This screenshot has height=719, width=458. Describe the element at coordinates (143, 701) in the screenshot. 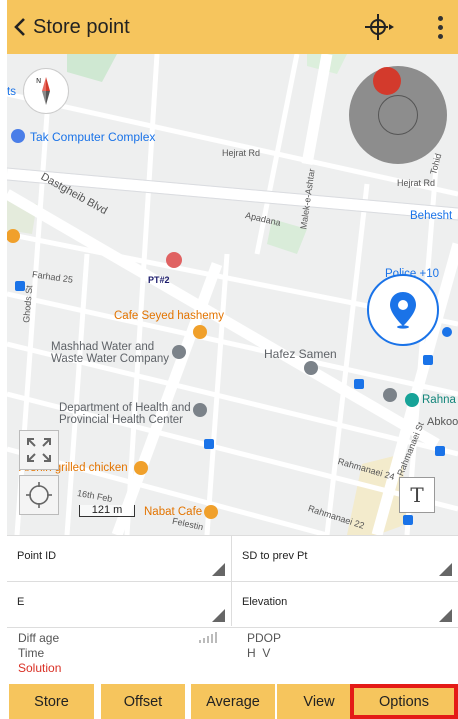

I see `offset-button: Offset` at that location.